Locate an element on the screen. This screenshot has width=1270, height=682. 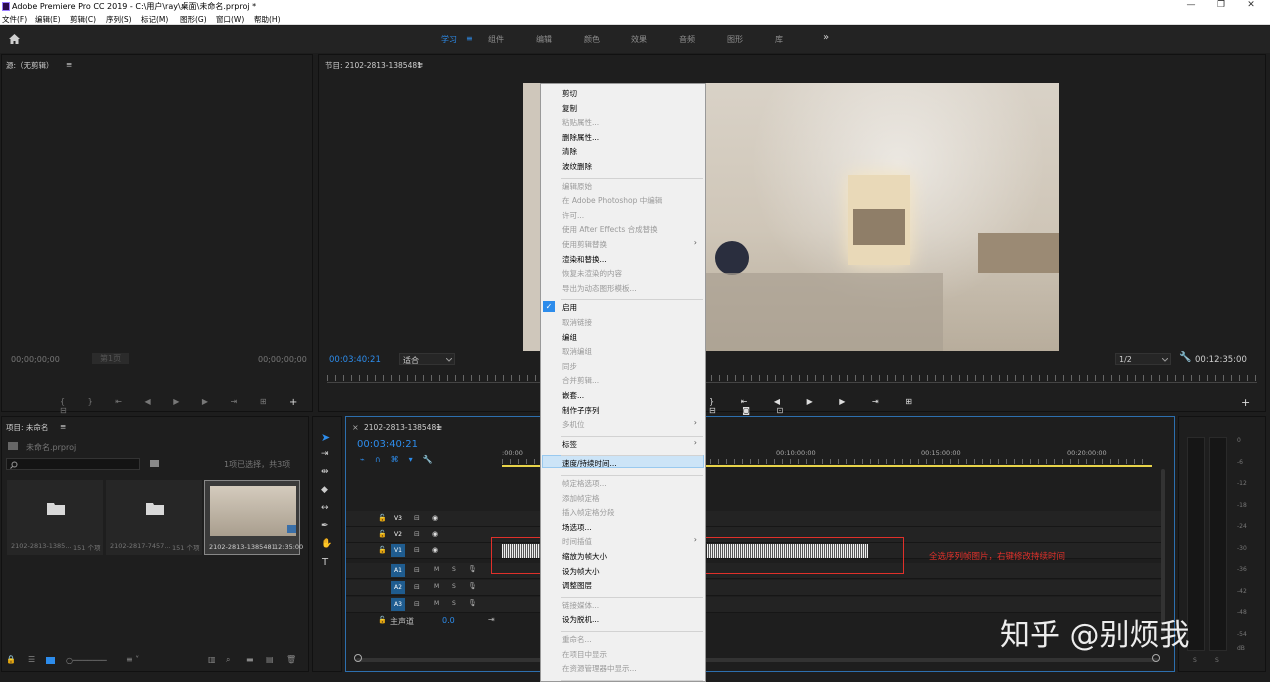
context-menu-item: 取消链接 is located at coordinates (577, 322).